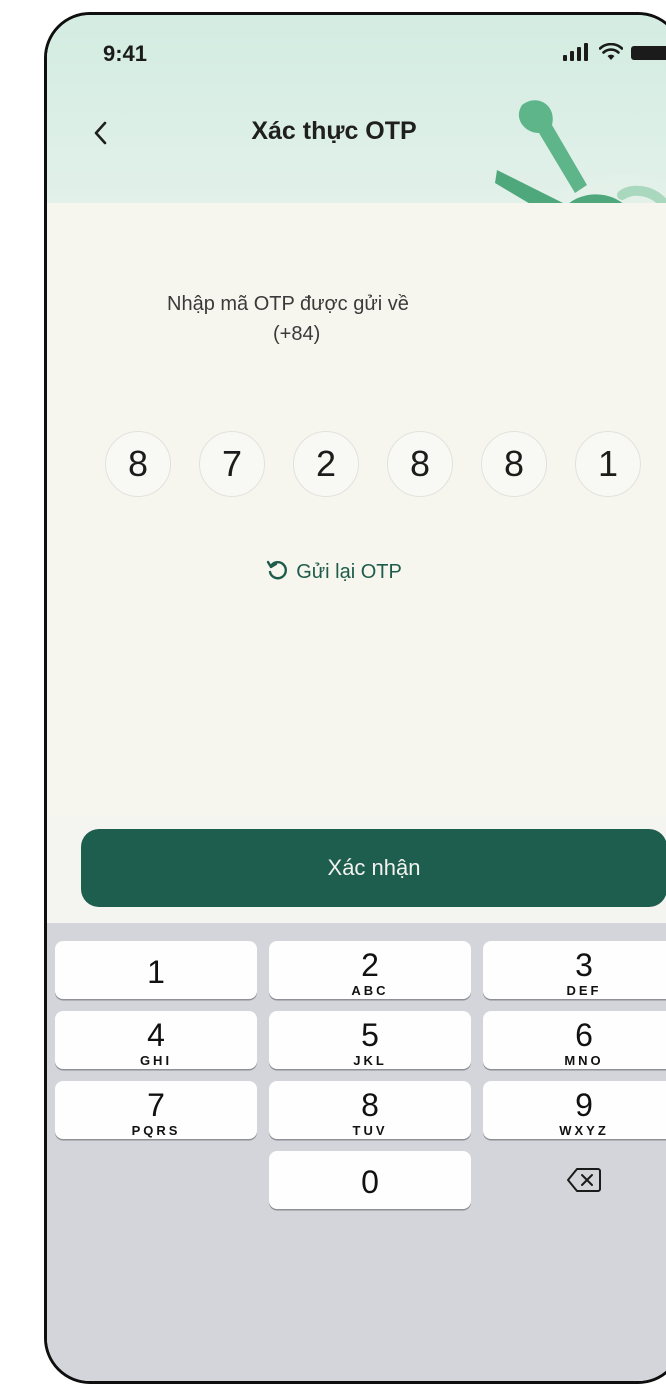 Image resolution: width=666 pixels, height=1392 pixels. Describe the element at coordinates (611, 51) in the screenshot. I see `wifi-icon` at that location.